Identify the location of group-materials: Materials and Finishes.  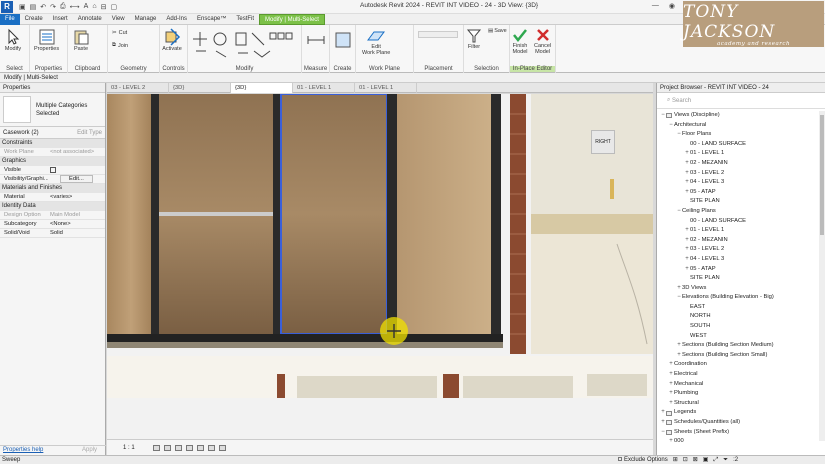
(52, 188).